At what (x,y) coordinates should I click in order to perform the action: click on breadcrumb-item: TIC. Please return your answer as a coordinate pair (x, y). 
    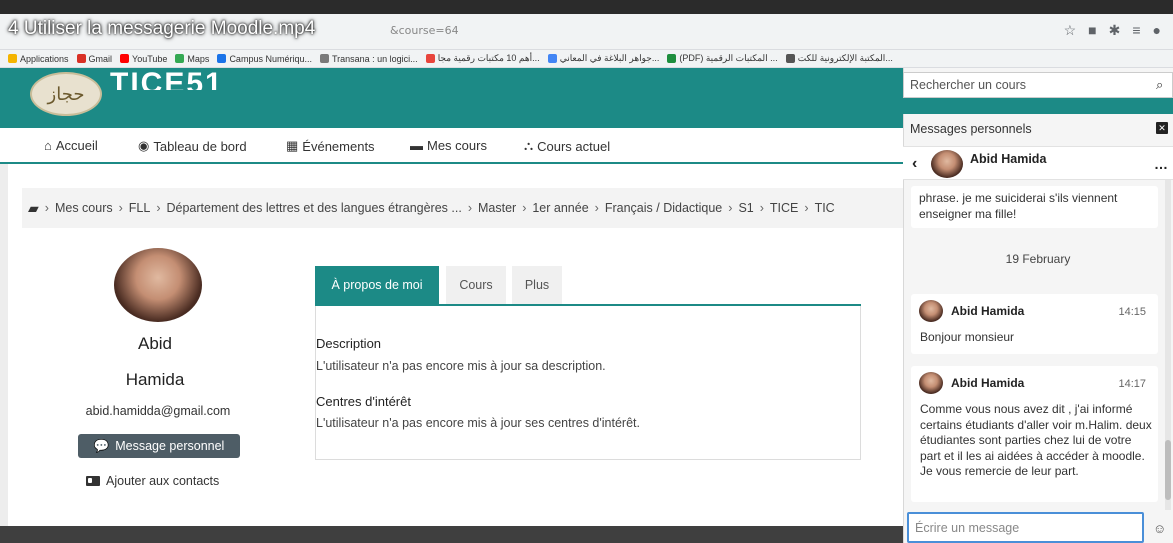
    Looking at the image, I should click on (825, 208).